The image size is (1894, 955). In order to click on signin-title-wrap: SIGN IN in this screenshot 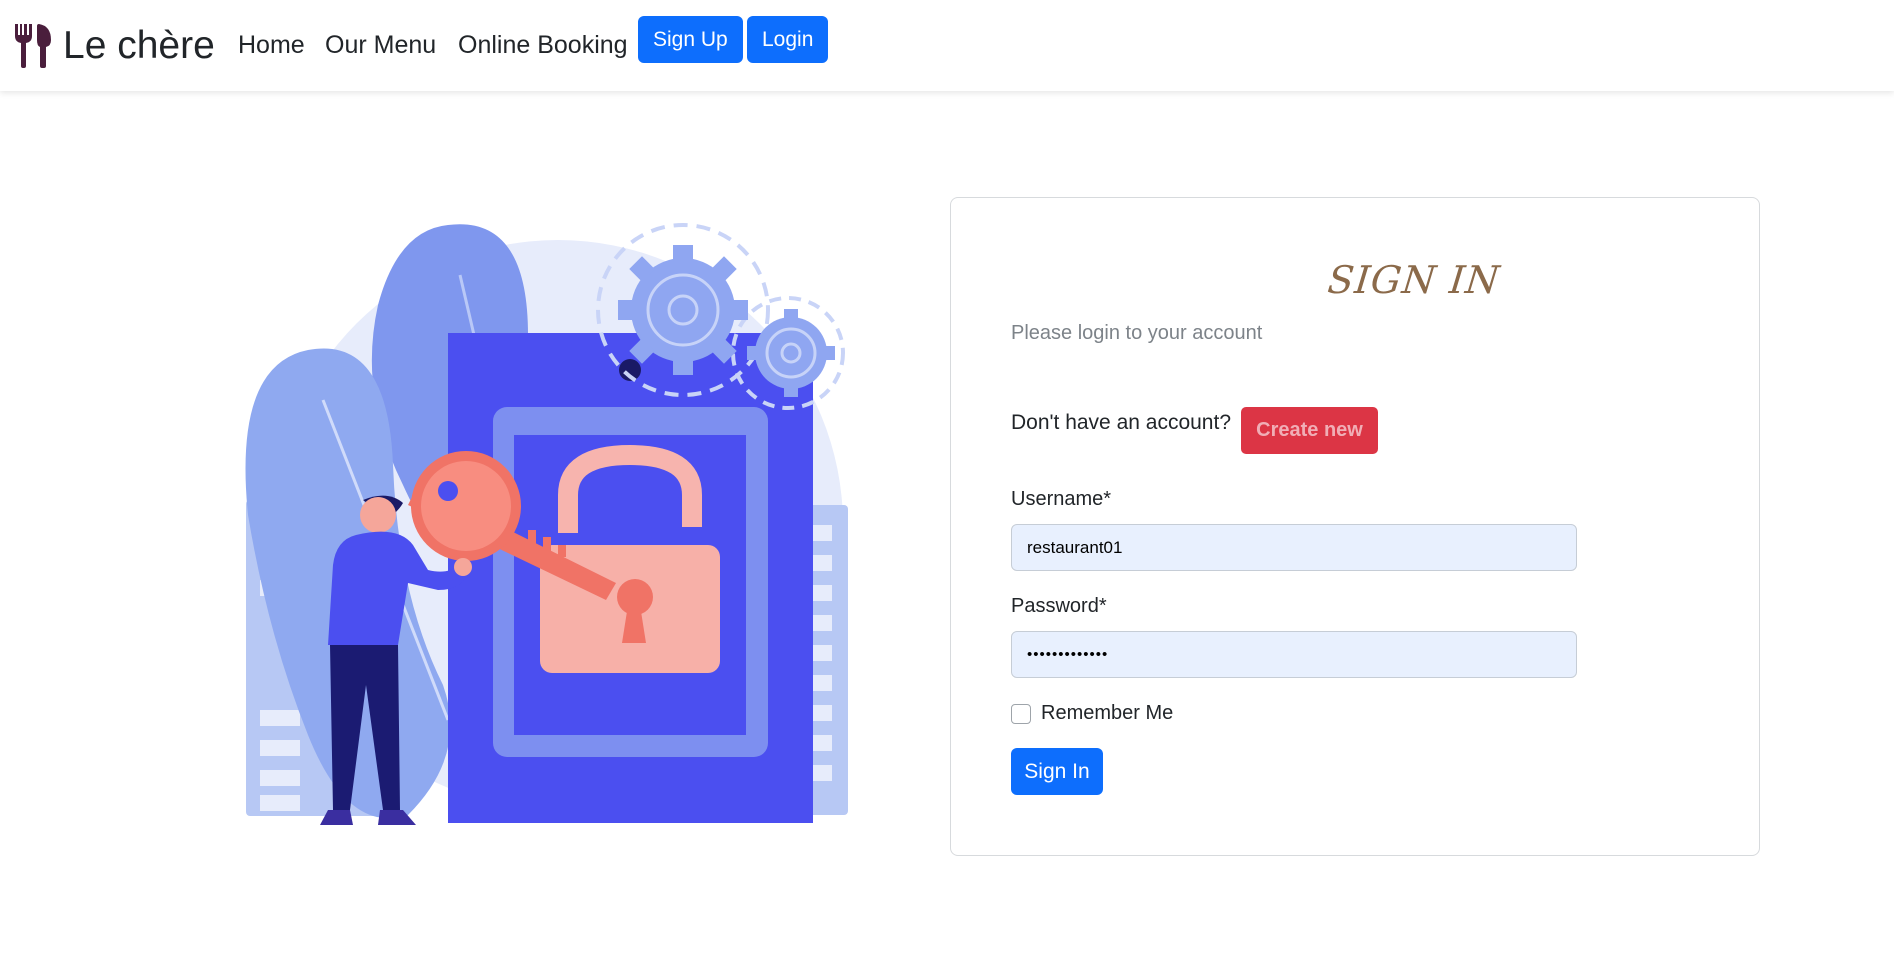, I will do `click(1356, 280)`.